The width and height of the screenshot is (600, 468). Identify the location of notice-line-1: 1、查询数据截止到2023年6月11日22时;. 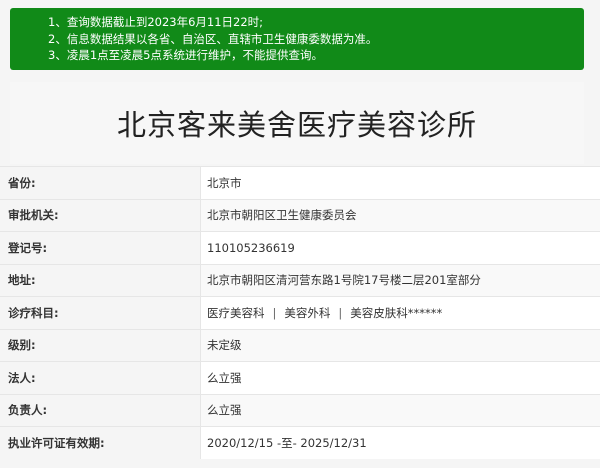
(156, 22).